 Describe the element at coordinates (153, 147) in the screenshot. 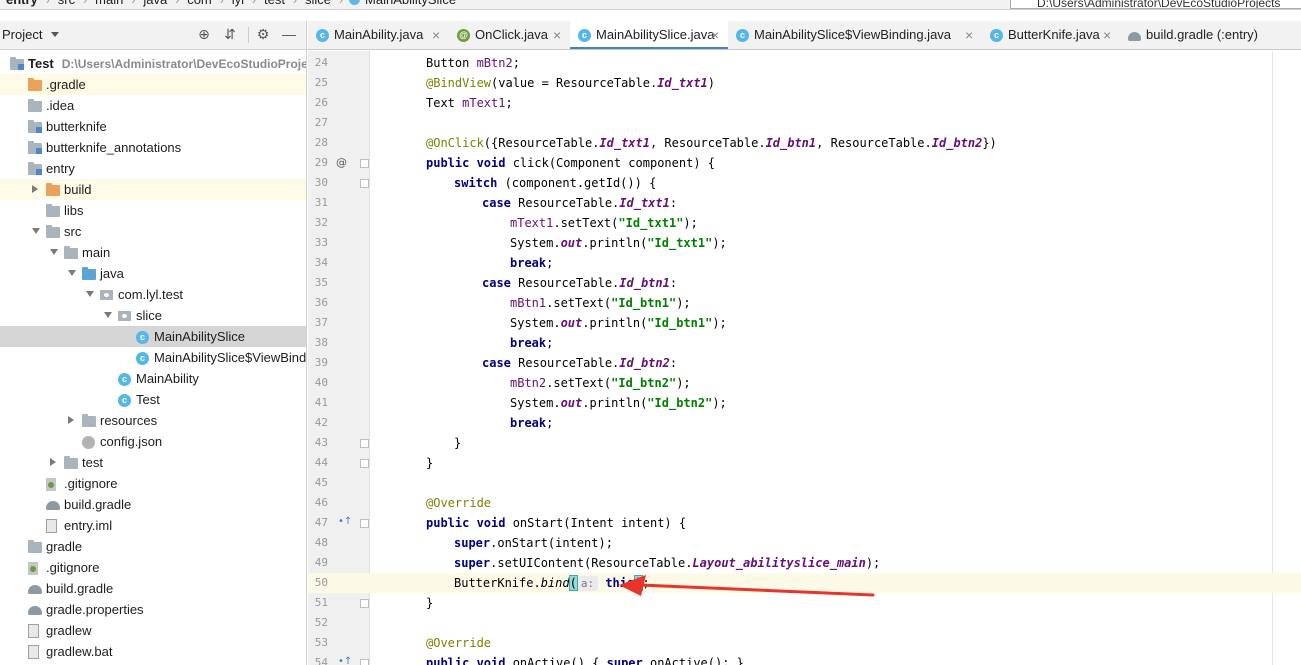

I see `tree-item: butterknife_annotations` at that location.